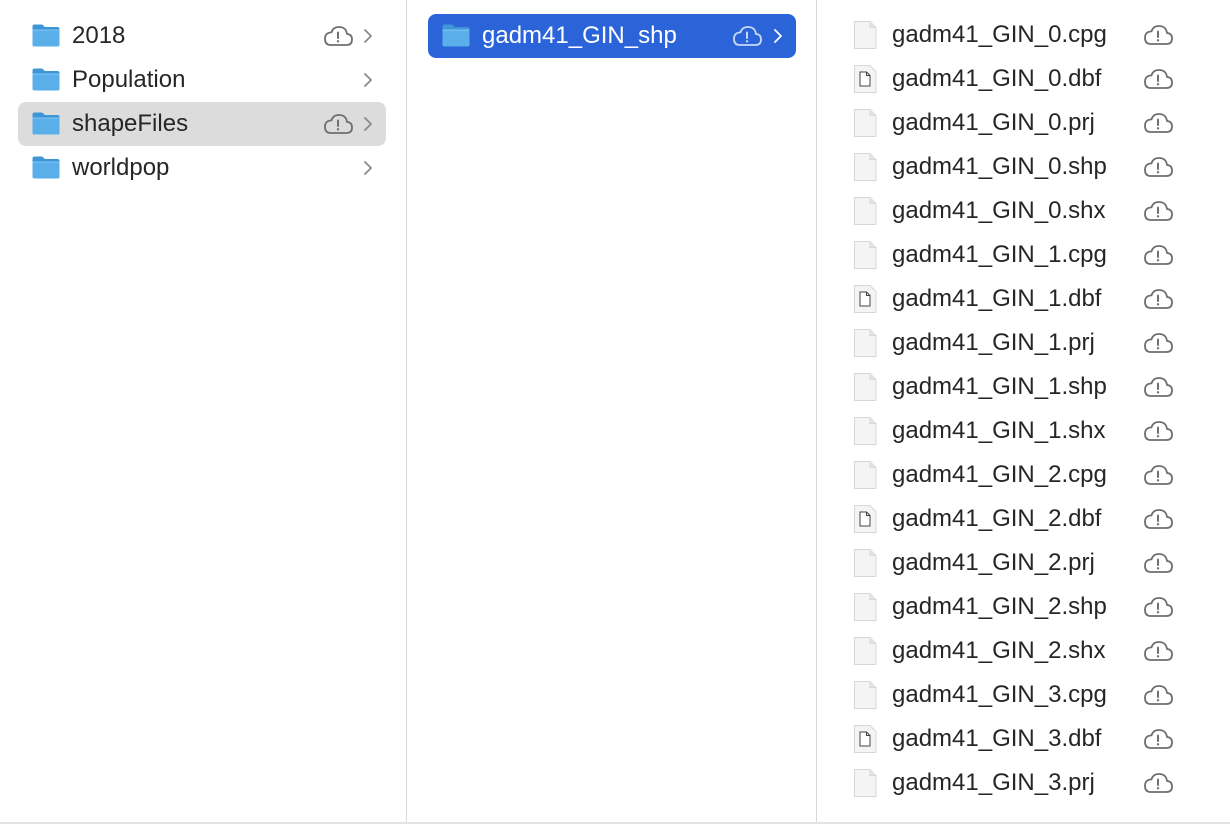  Describe the element at coordinates (202, 36) in the screenshot. I see `folder-row-2018: 2018` at that location.